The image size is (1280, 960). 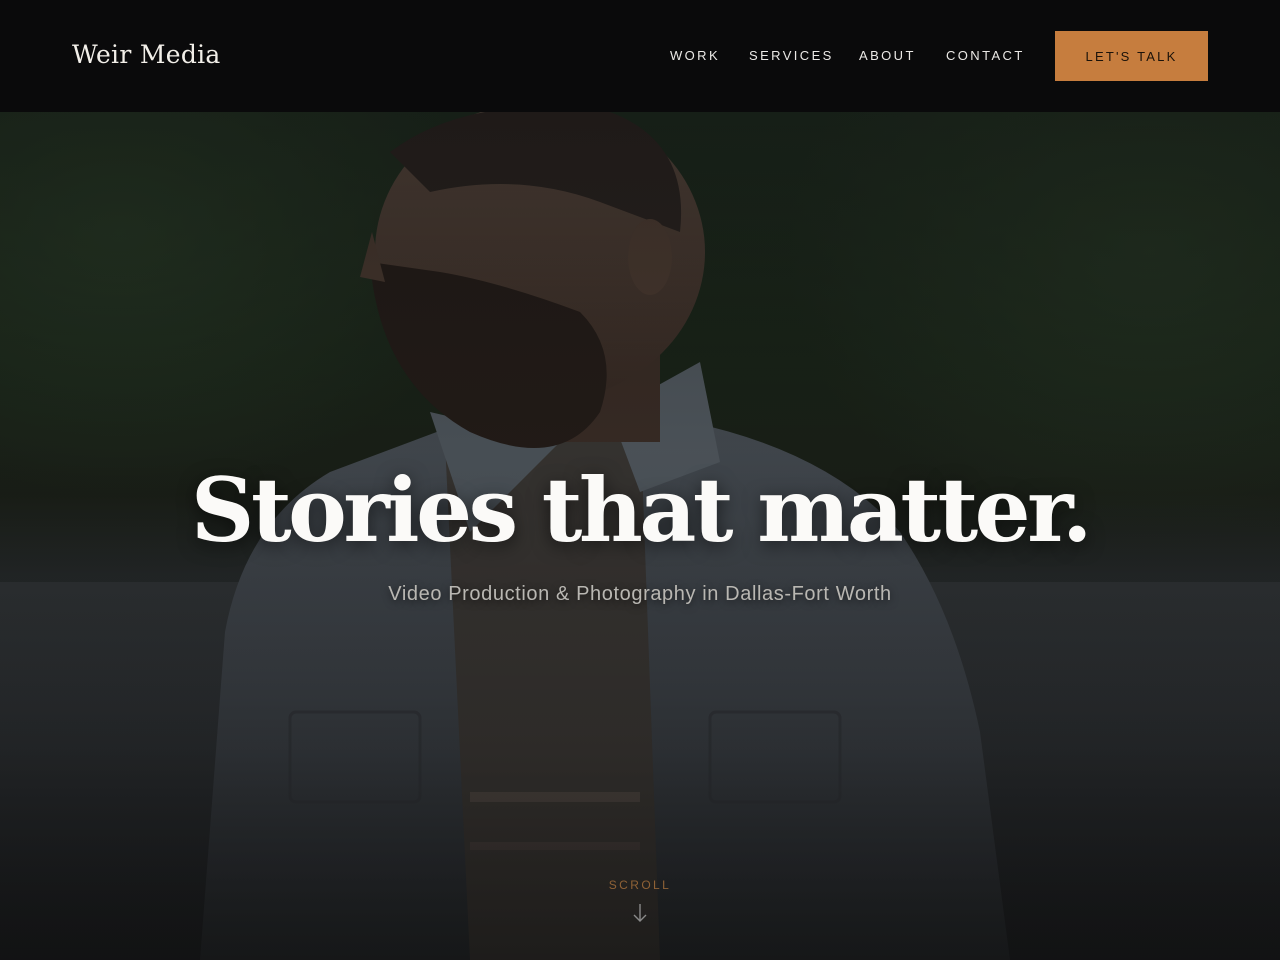 I want to click on scroll-label: SCROLL, so click(x=640, y=885).